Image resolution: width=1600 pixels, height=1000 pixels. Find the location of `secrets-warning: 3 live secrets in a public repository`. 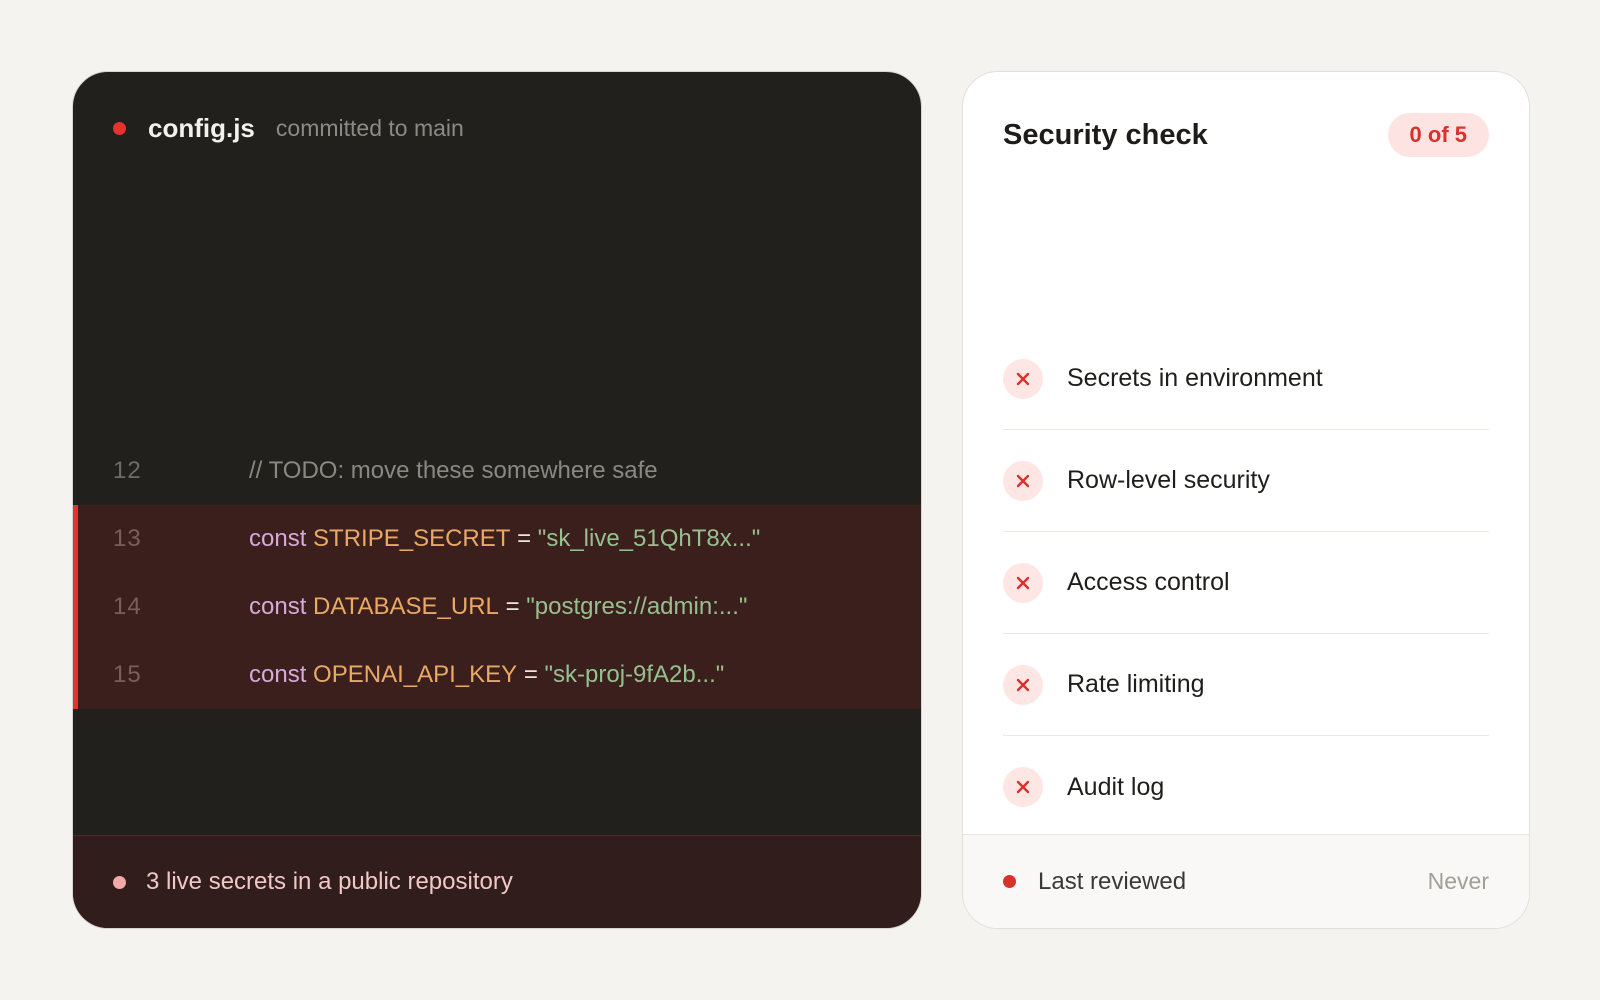

secrets-warning: 3 live secrets in a public repository is located at coordinates (329, 881).